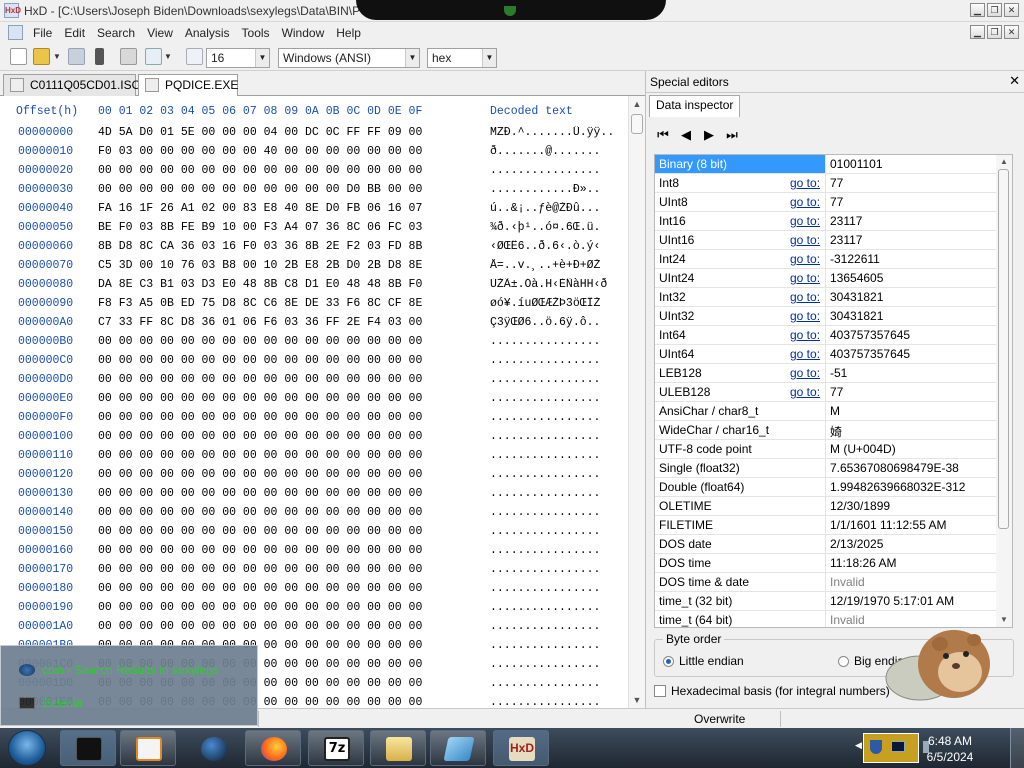 Image resolution: width=1024 pixels, height=768 pixels. Describe the element at coordinates (555, 322) in the screenshot. I see `row-decoded-text: Ç3ÿŒØ6..ö.6ÿ.ô..` at that location.